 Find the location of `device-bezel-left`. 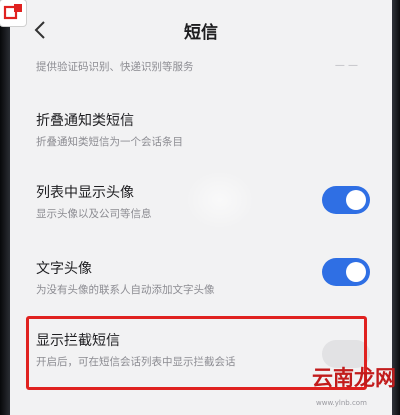

device-bezel-left is located at coordinates (5, 207).